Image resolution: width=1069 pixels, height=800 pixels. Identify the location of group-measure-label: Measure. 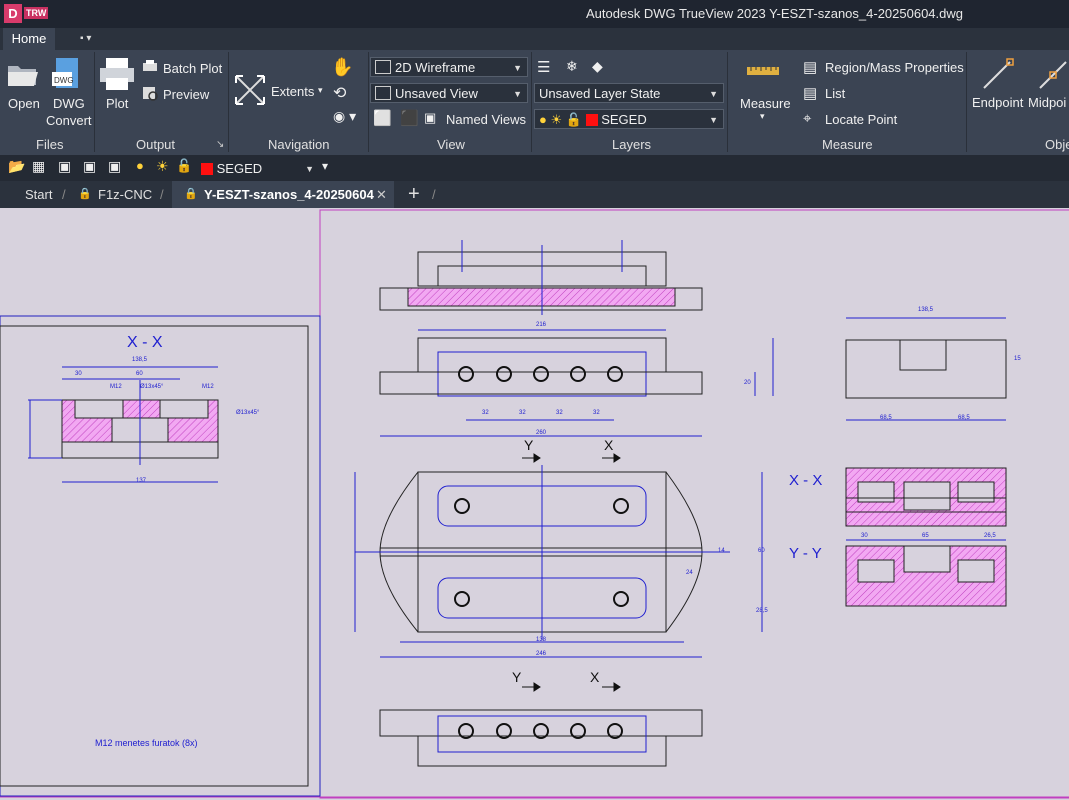
(847, 144).